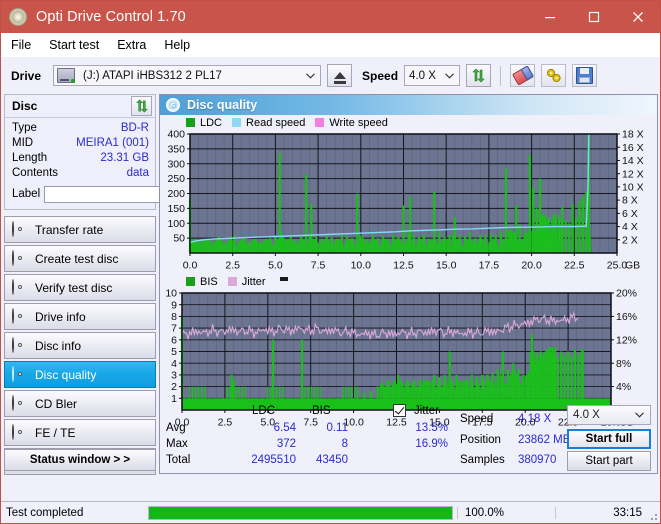 The width and height of the screenshot is (661, 524). Describe the element at coordinates (403, 266) in the screenshot. I see `svg-text: 12.5` at that location.